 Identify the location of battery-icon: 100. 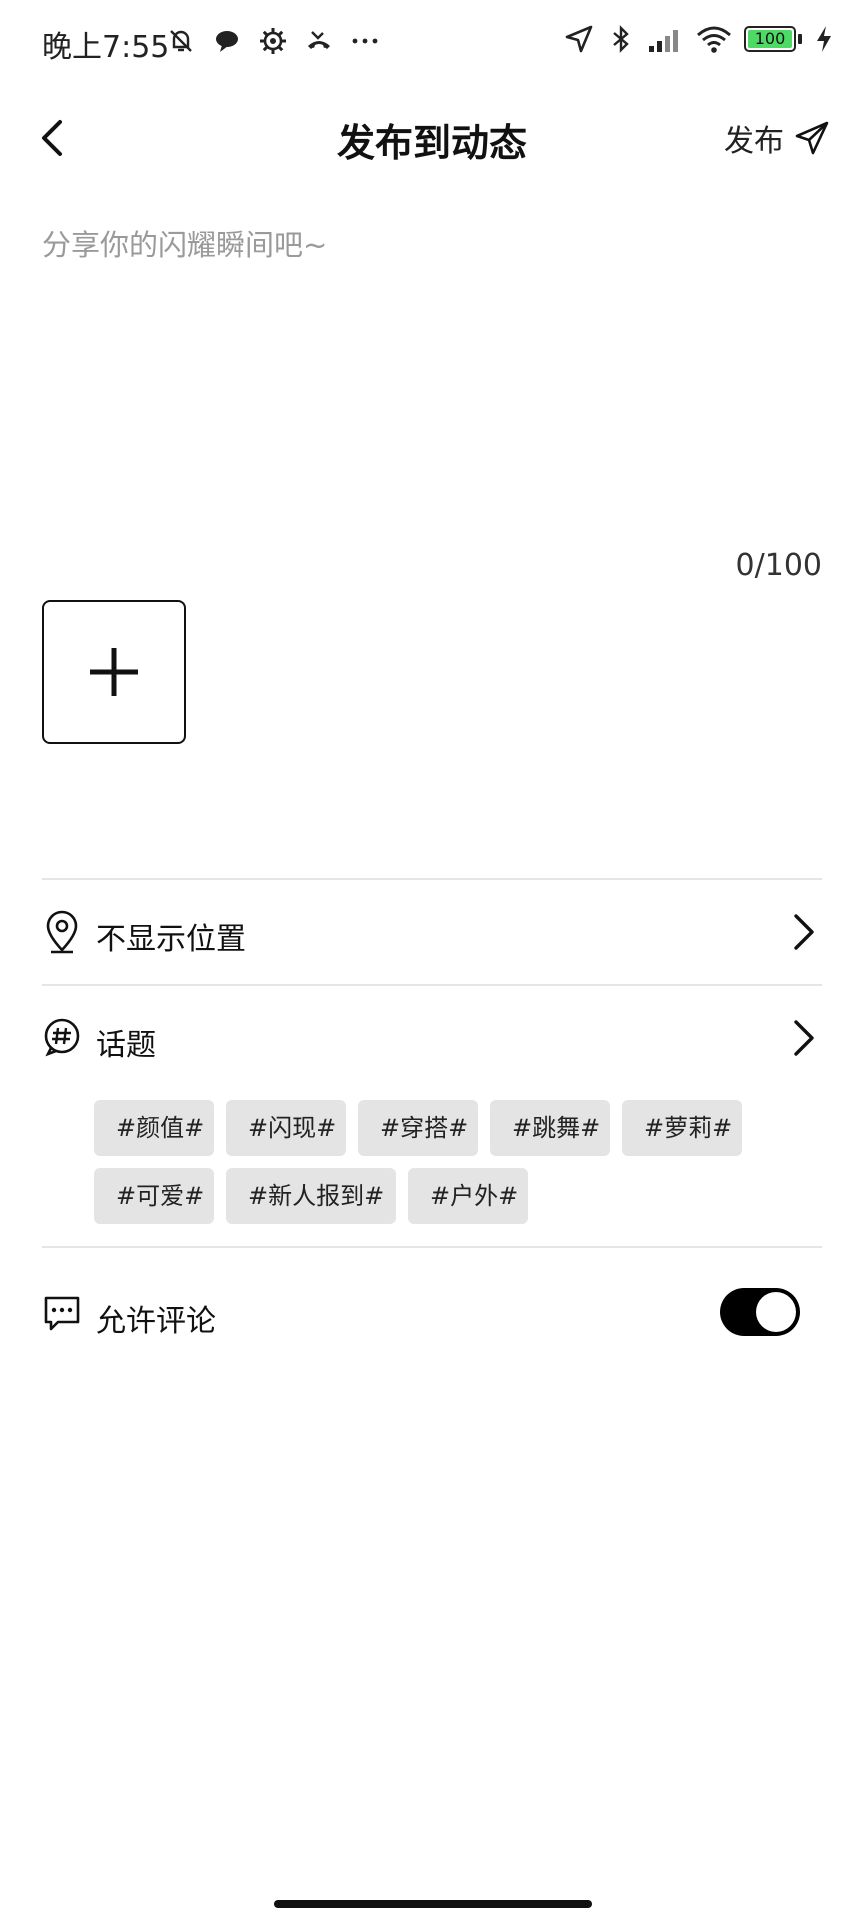
(770, 39).